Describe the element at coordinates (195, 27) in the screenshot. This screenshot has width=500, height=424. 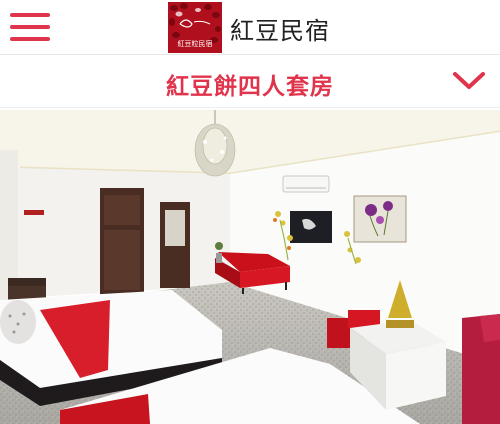
I see `brand-logo: 紅豆粒民宿` at that location.